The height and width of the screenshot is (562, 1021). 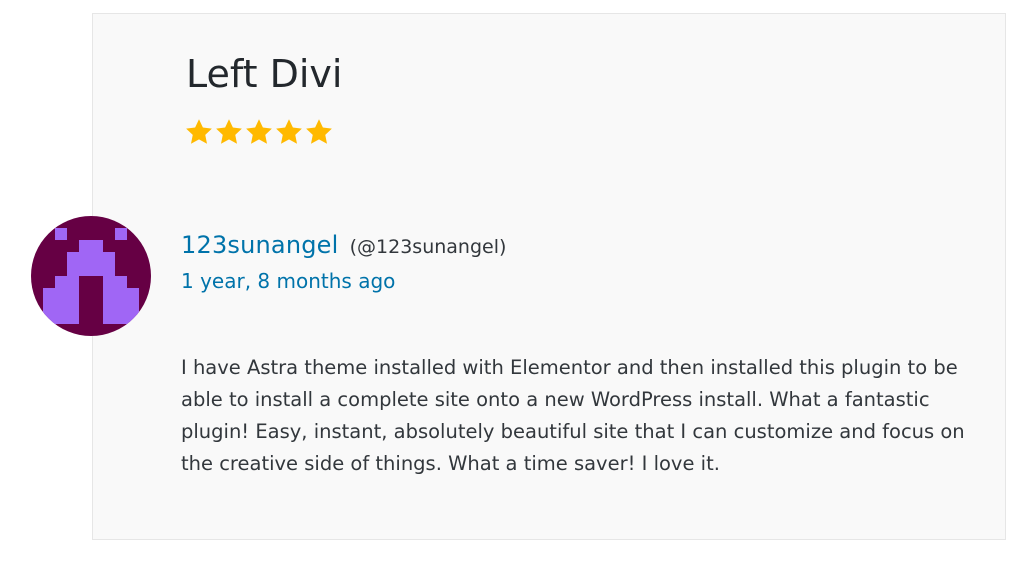 I want to click on author-username: (@123sunangel), so click(x=428, y=247).